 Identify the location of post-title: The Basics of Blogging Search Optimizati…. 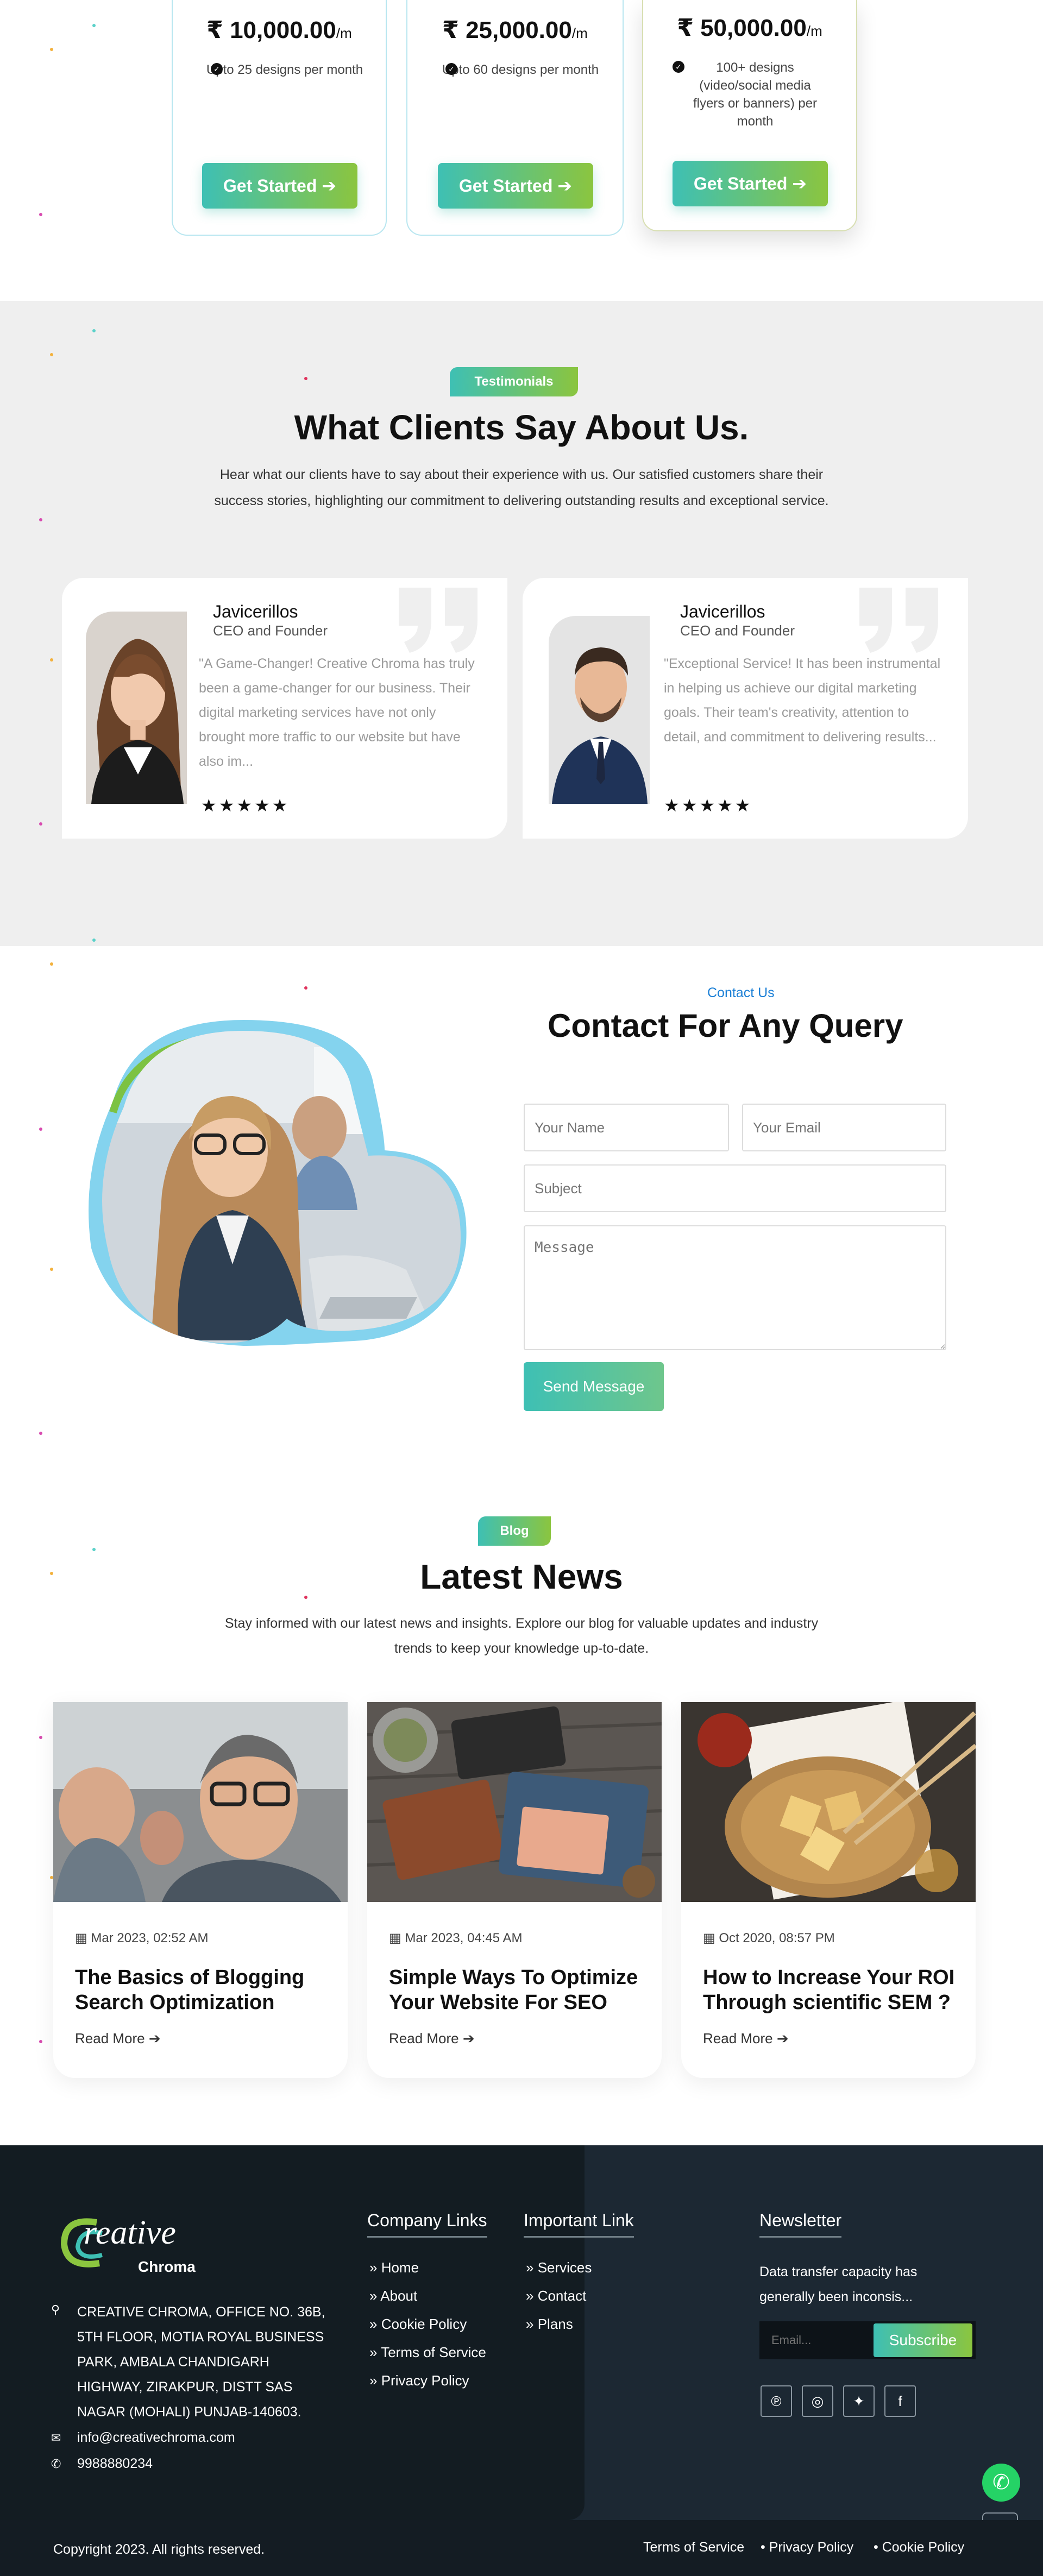
(202, 1990).